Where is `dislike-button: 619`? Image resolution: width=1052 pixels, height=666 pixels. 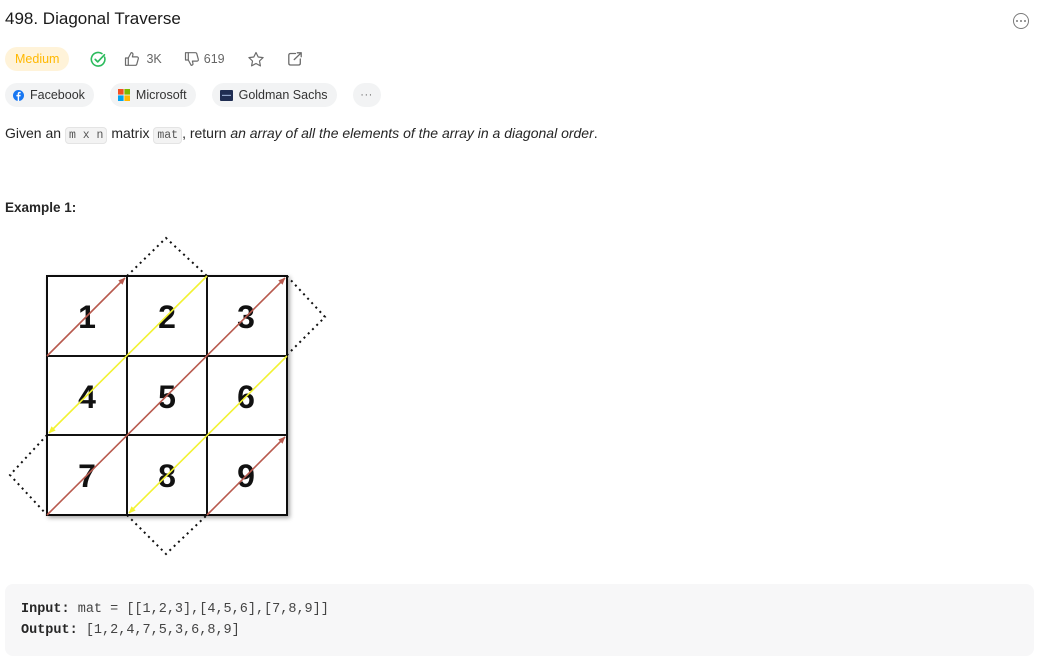 dislike-button: 619 is located at coordinates (204, 59).